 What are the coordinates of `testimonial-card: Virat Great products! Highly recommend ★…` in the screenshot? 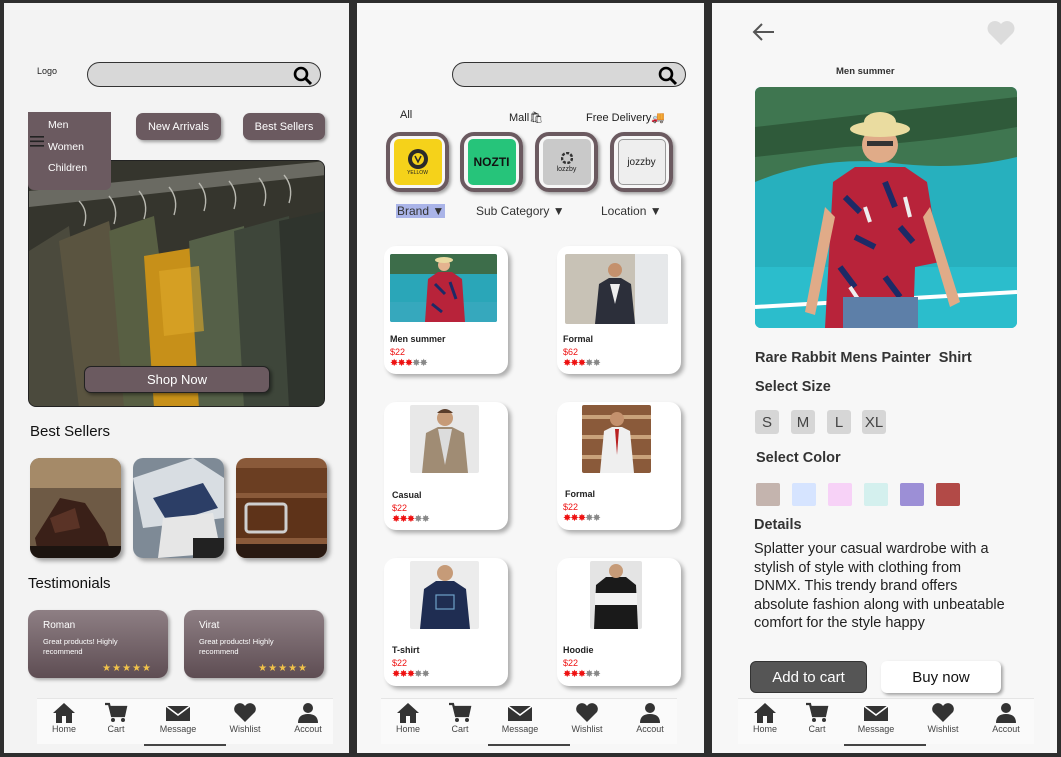 It's located at (254, 644).